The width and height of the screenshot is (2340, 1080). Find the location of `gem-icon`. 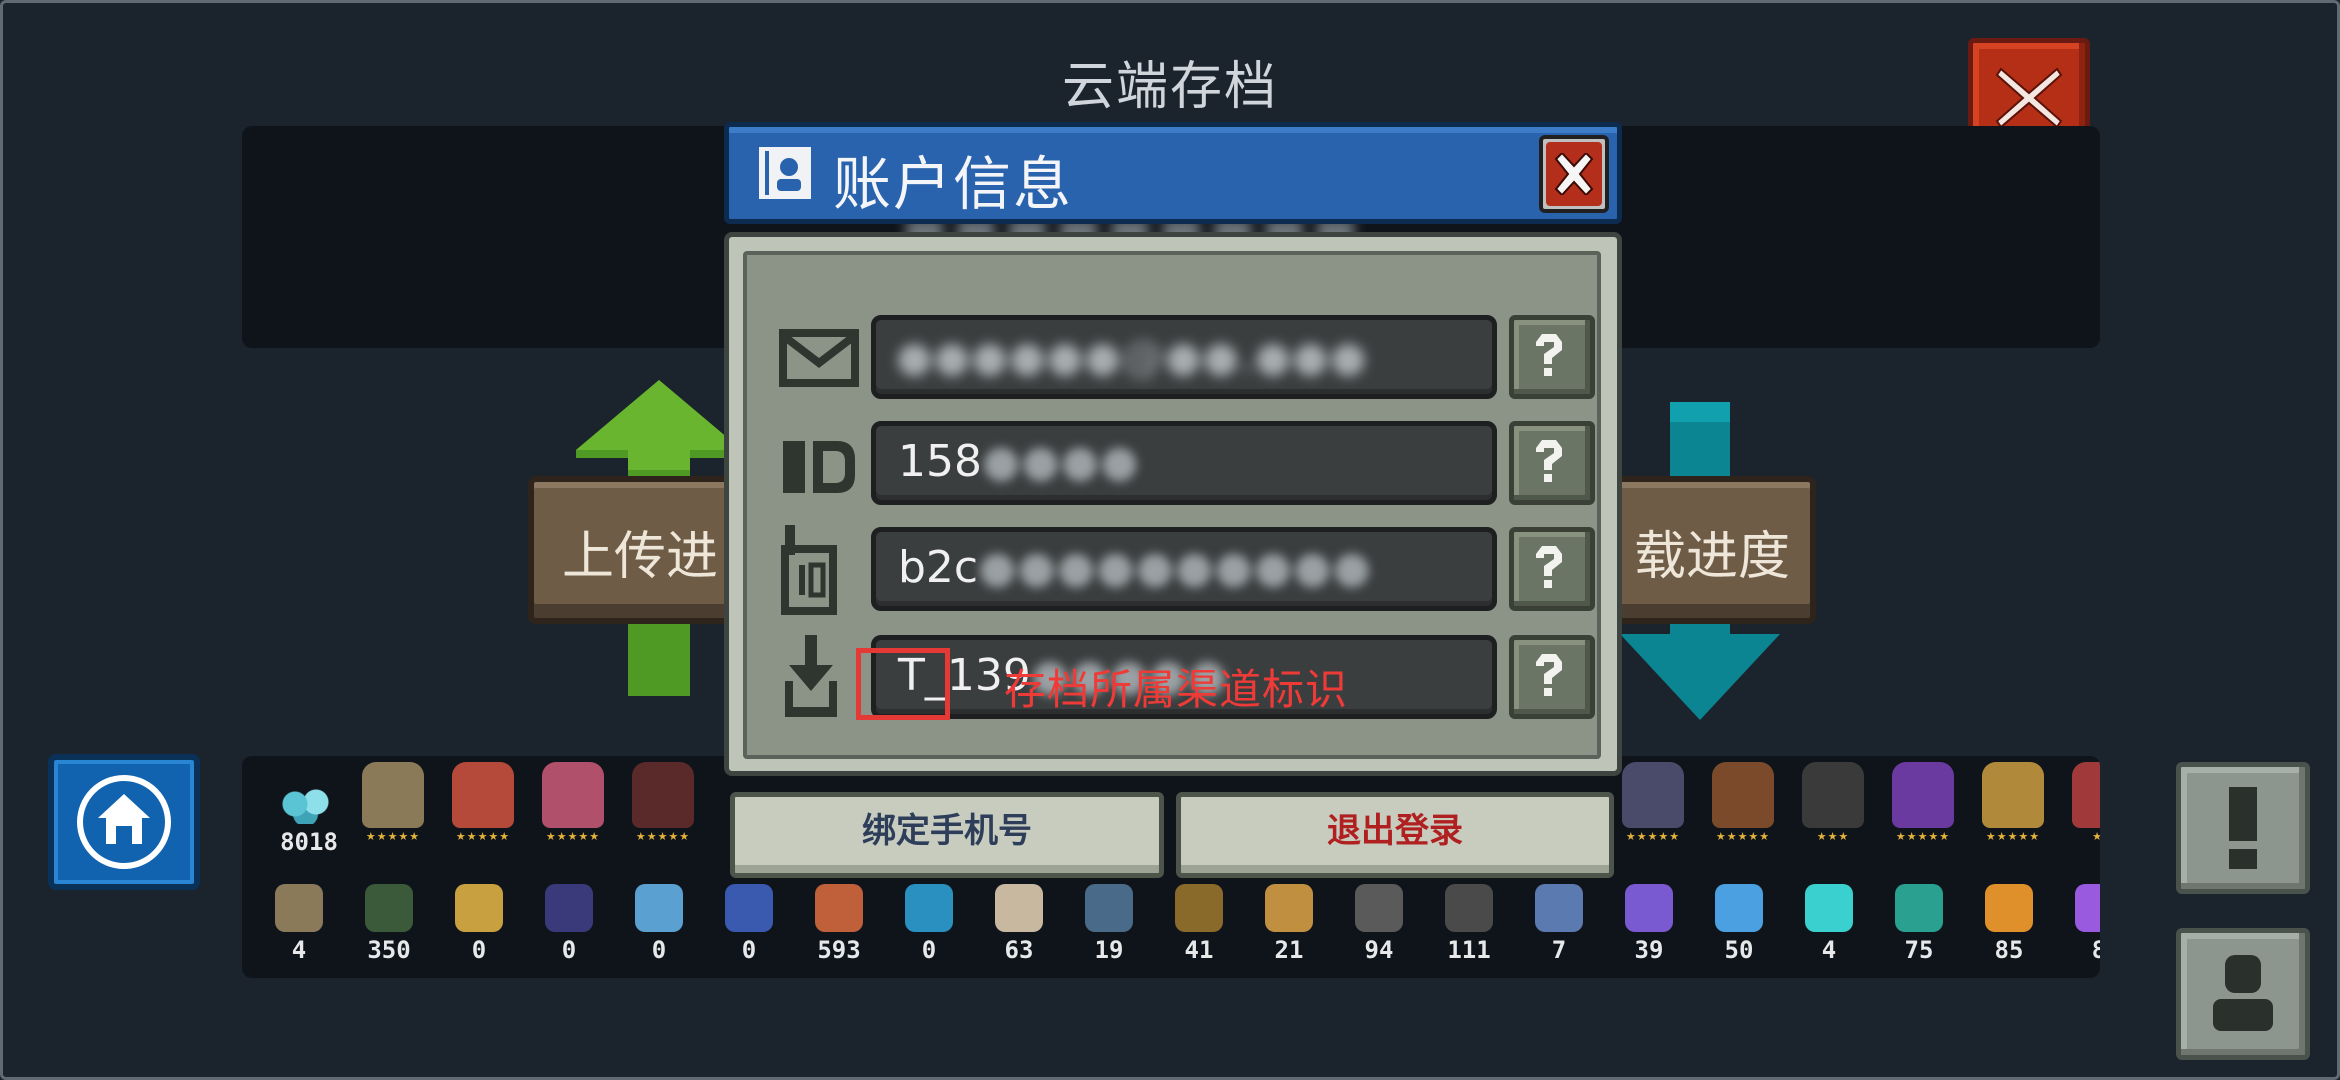

gem-icon is located at coordinates (309, 804).